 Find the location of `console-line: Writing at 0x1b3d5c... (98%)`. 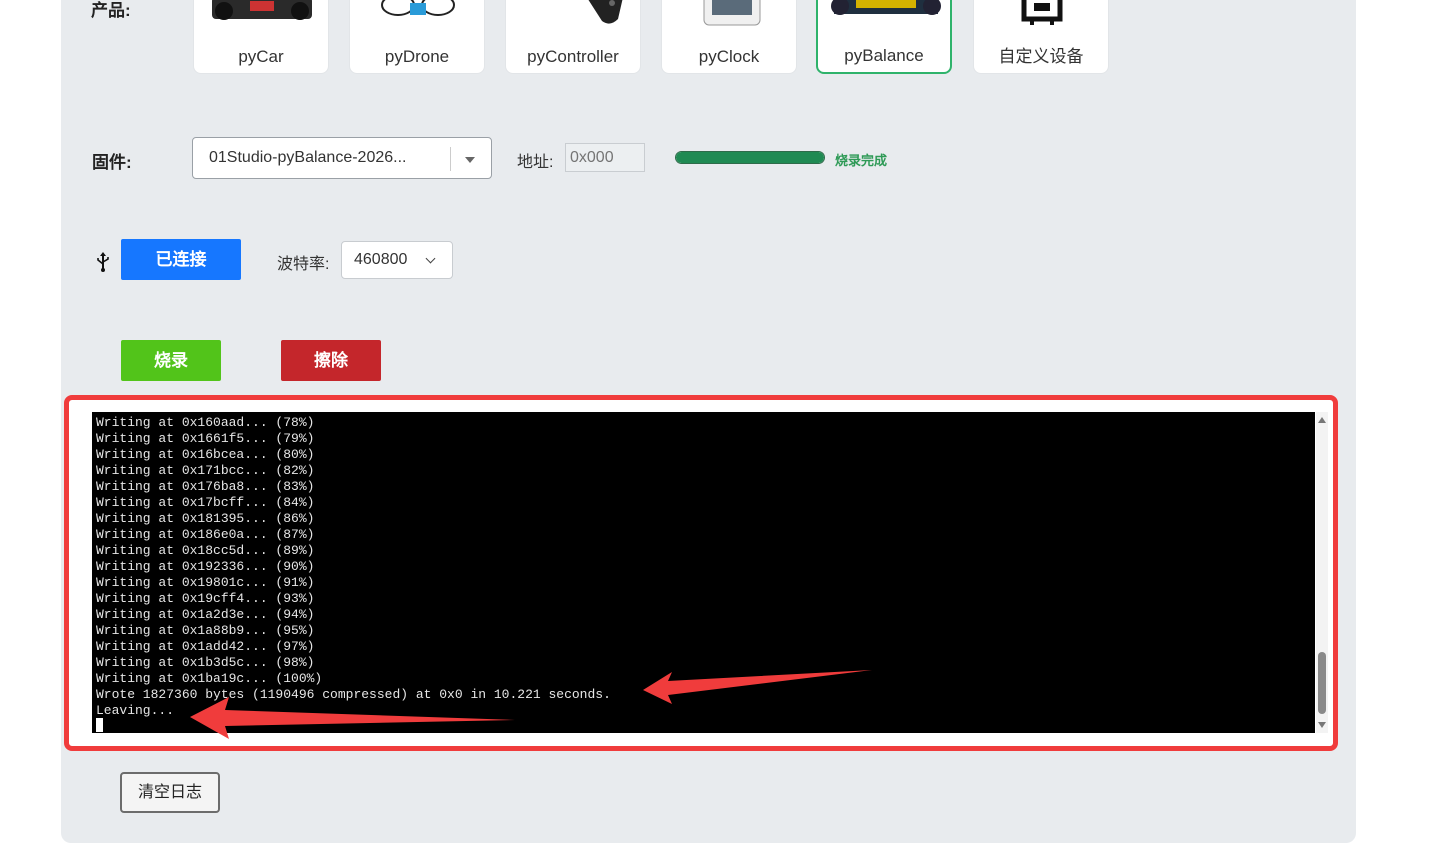

console-line: Writing at 0x1b3d5c... (98%) is located at coordinates (205, 662).